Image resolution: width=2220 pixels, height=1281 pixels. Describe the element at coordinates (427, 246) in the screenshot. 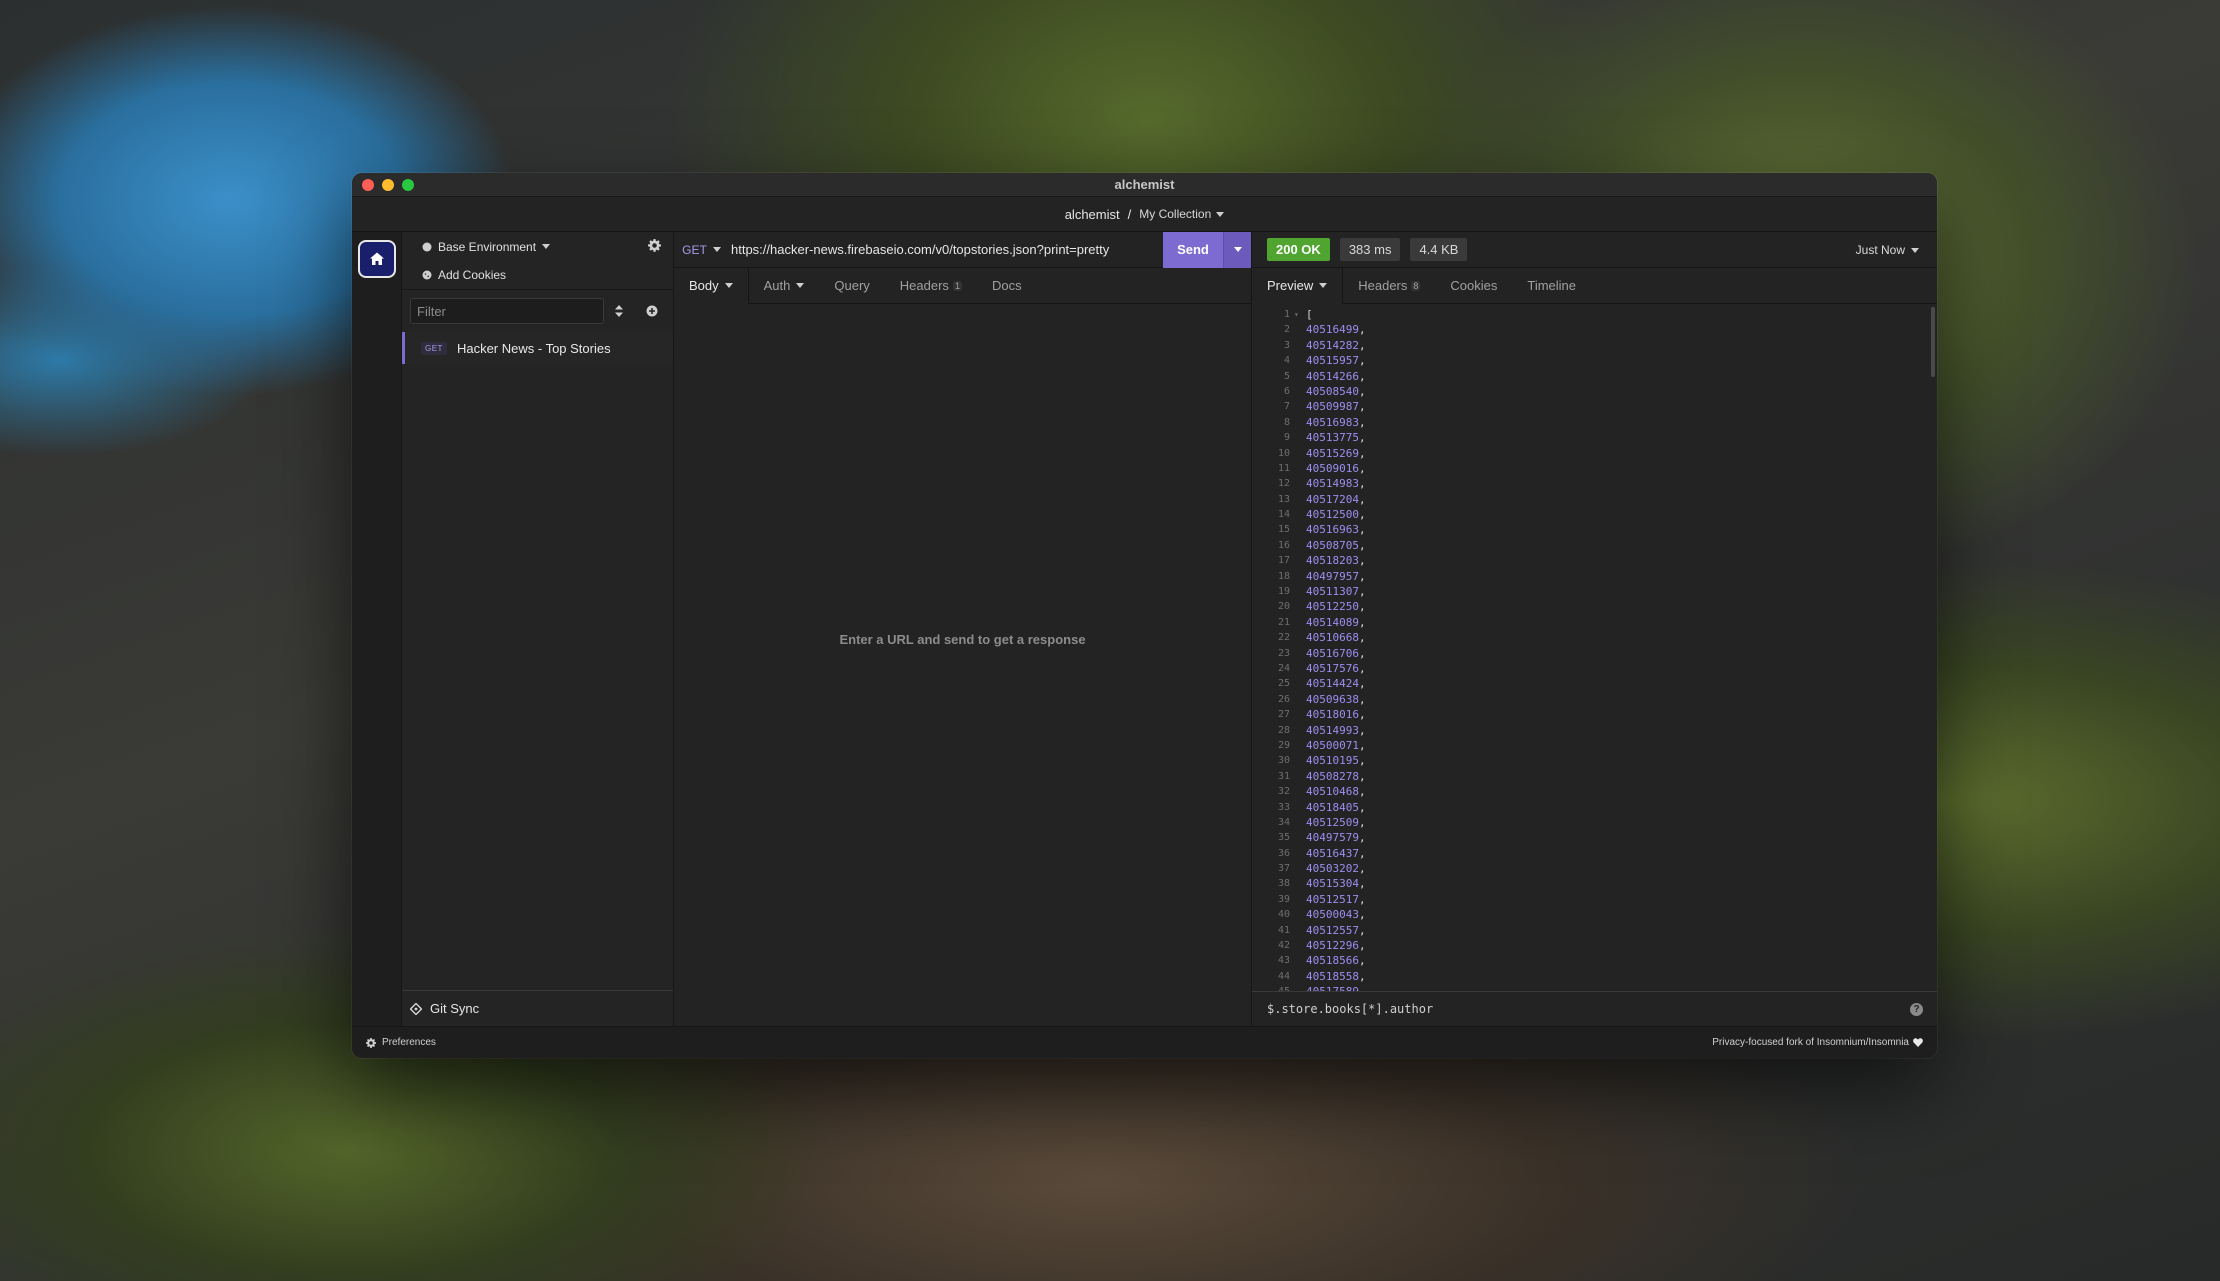

I see `environment-icon` at that location.